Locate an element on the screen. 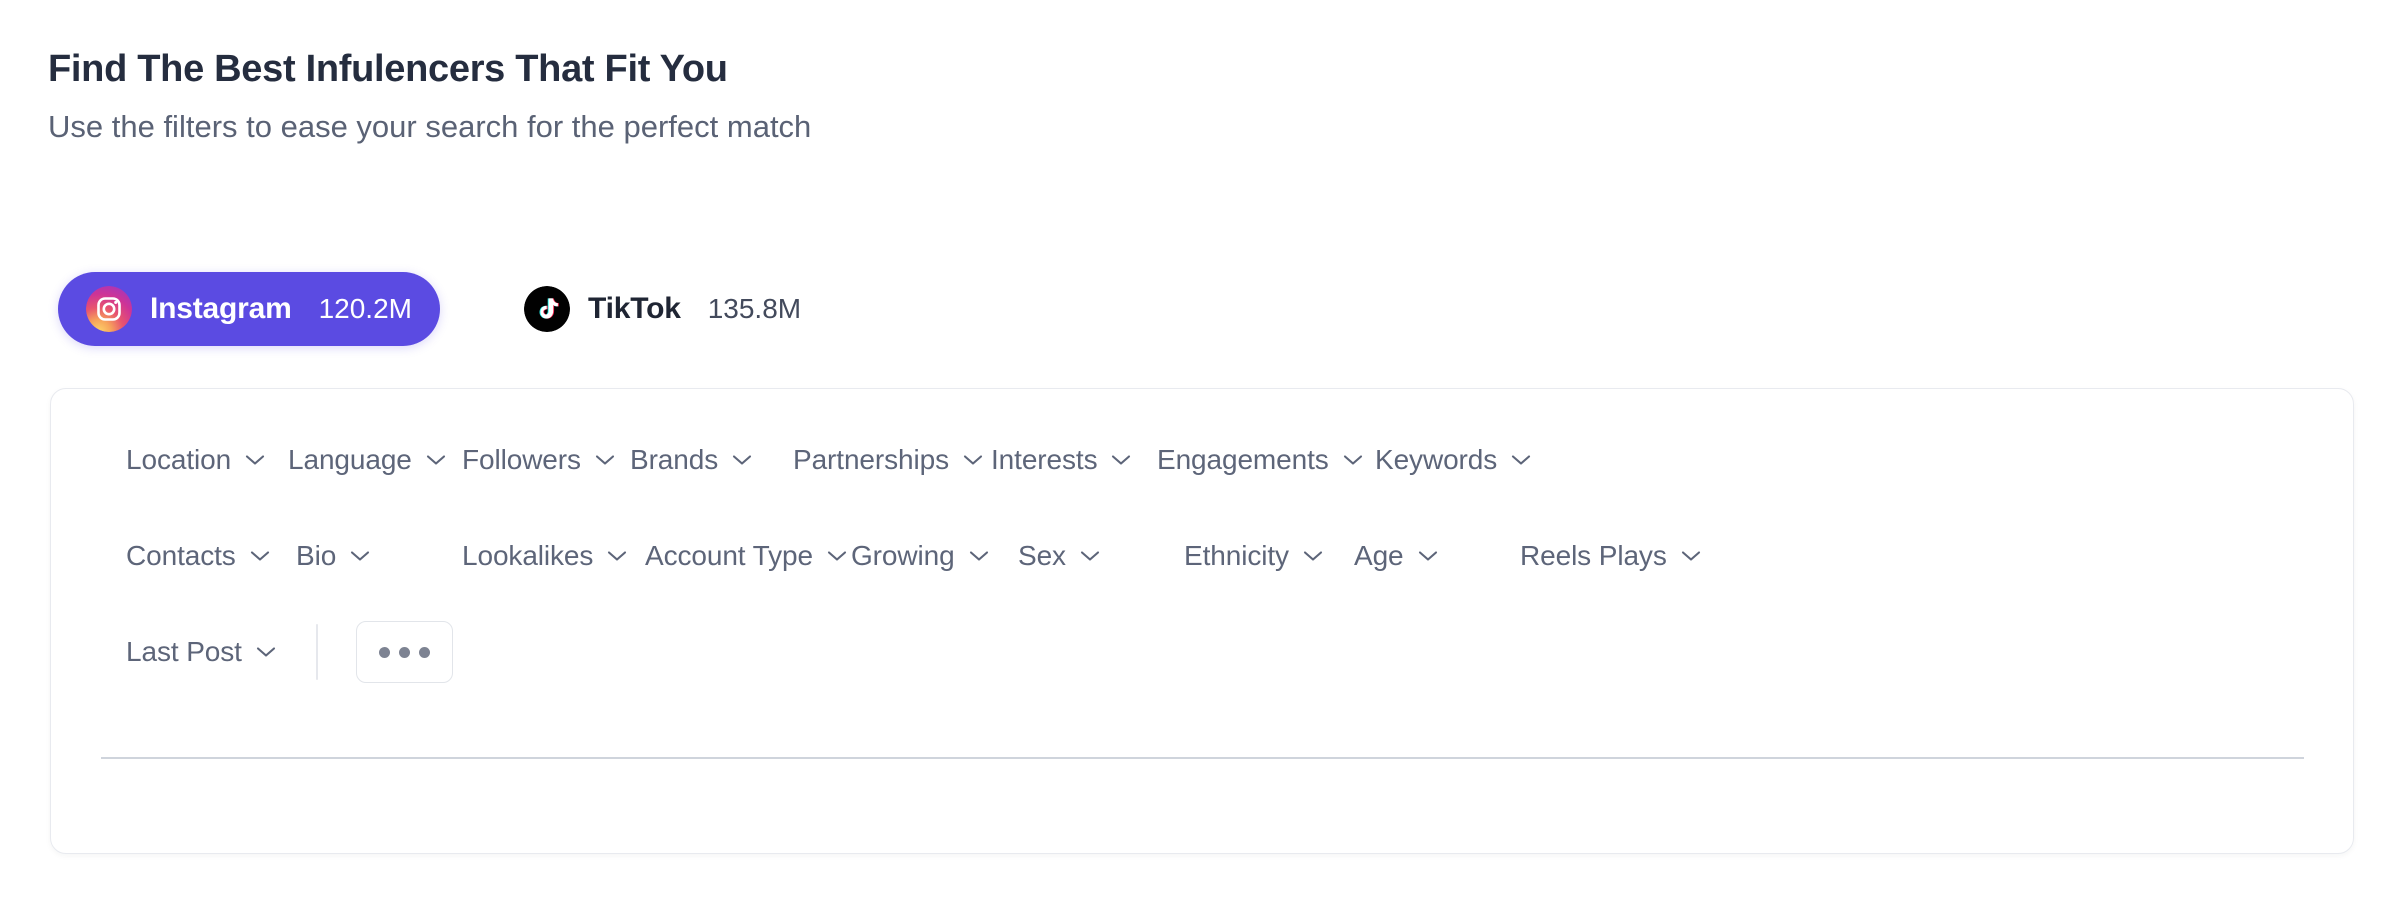 Image resolution: width=2406 pixels, height=898 pixels. filter-growing: Growing is located at coordinates (934, 556).